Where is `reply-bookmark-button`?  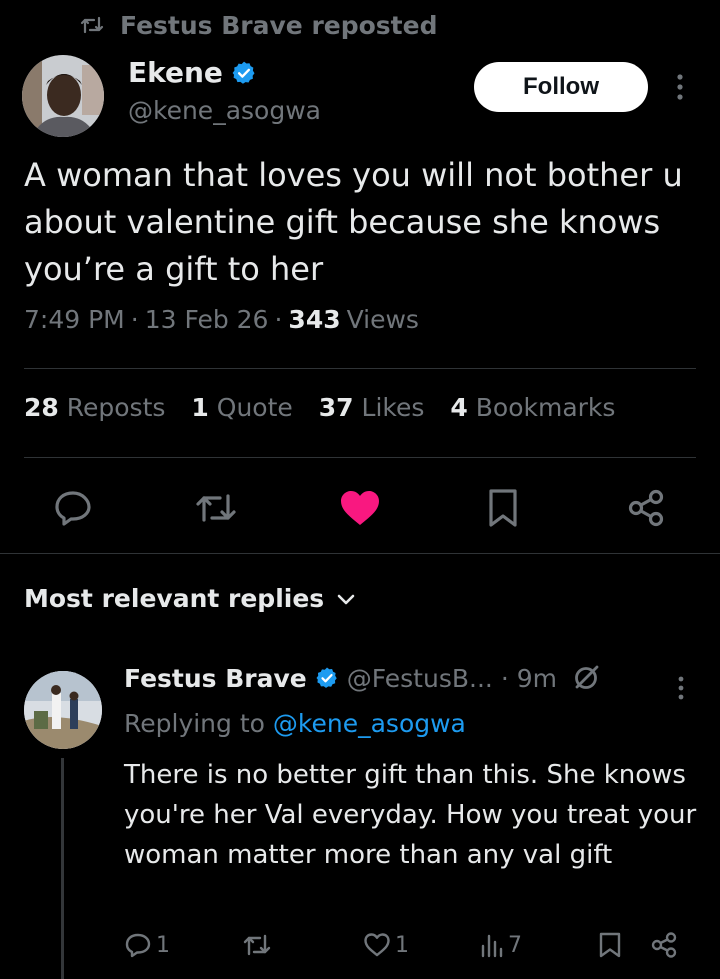 reply-bookmark-button is located at coordinates (610, 945).